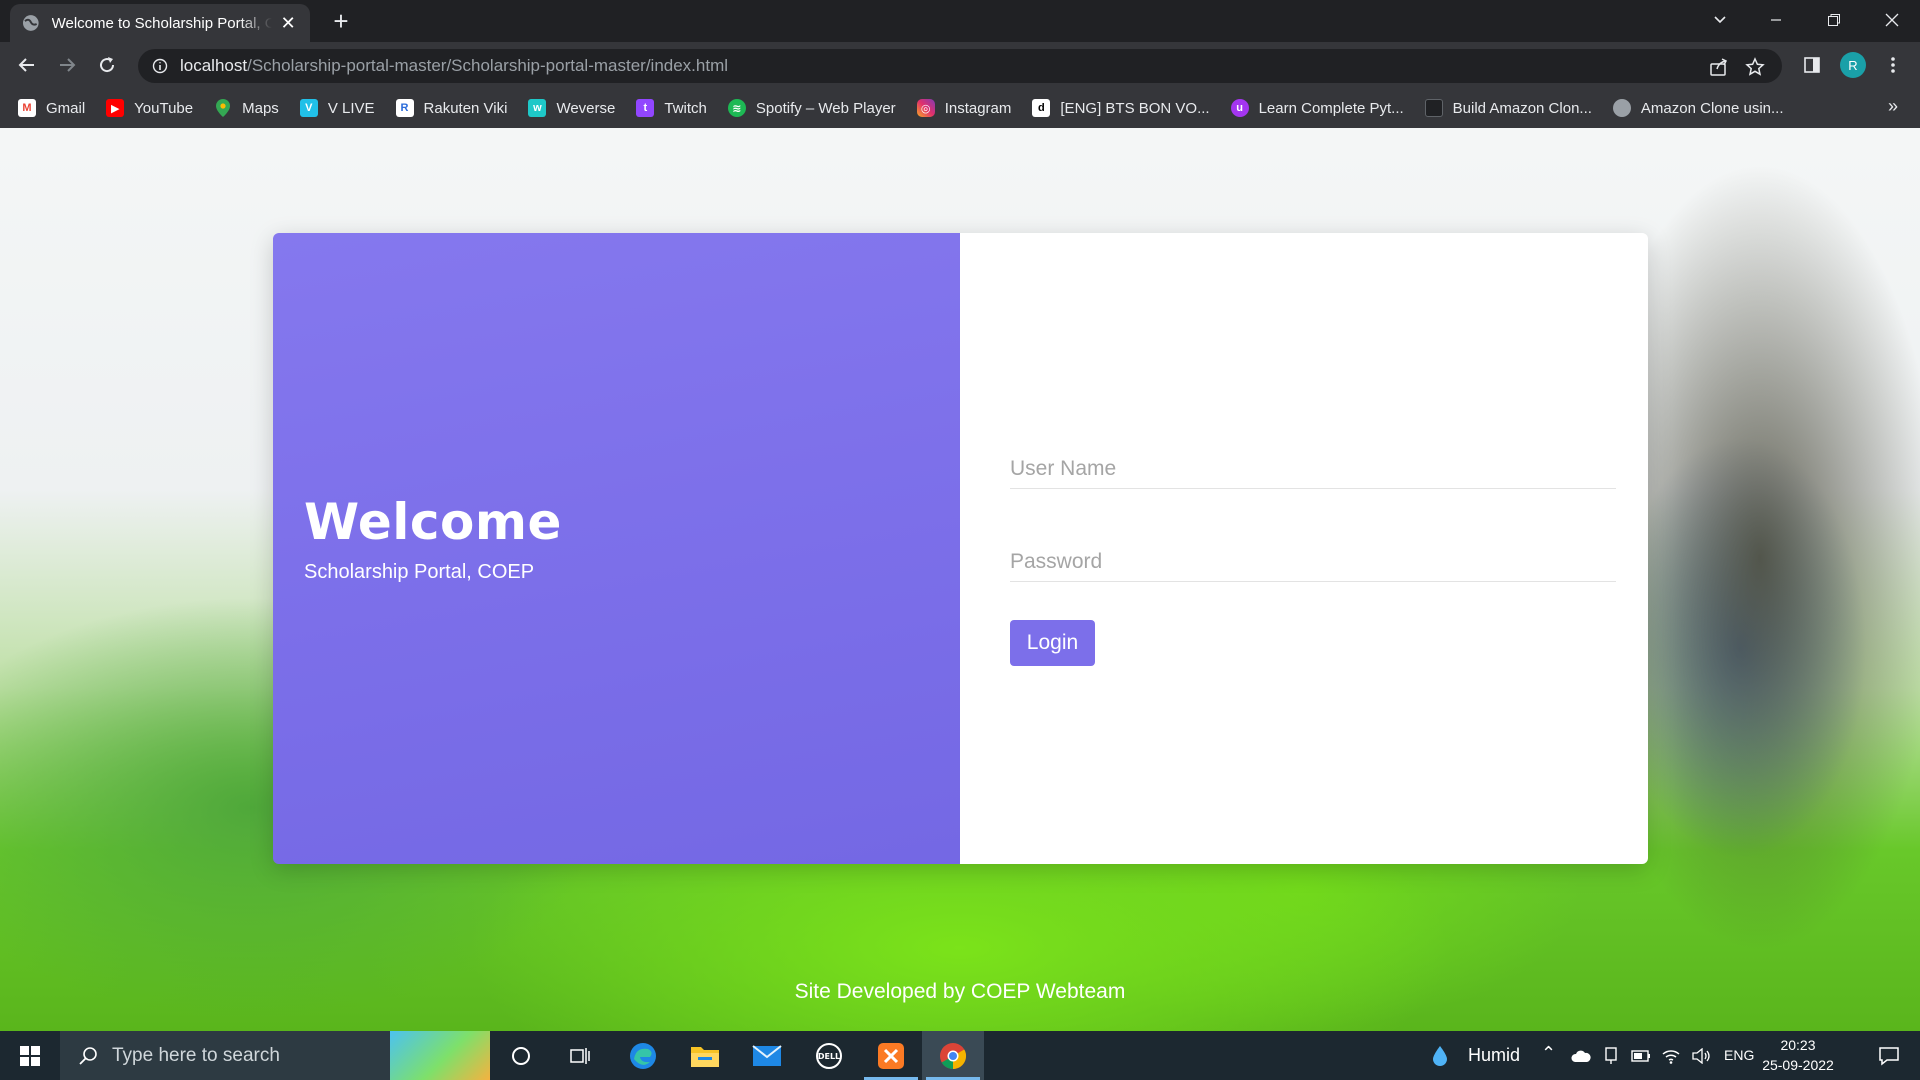  I want to click on bookmarks-overflow-icon: », so click(1893, 106).